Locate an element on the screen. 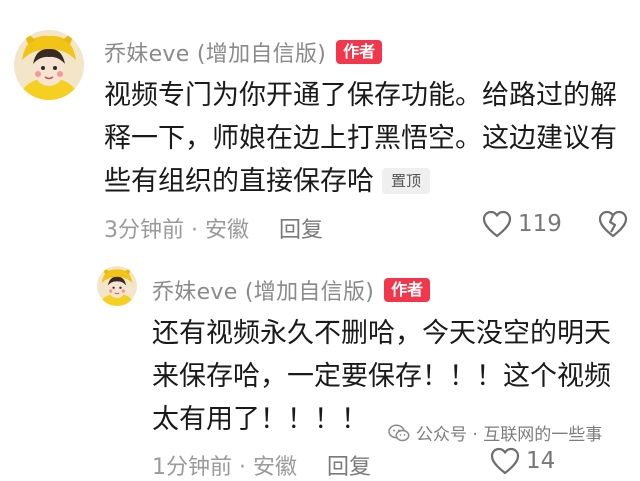  pinned-badge: 置顶 is located at coordinates (406, 181).